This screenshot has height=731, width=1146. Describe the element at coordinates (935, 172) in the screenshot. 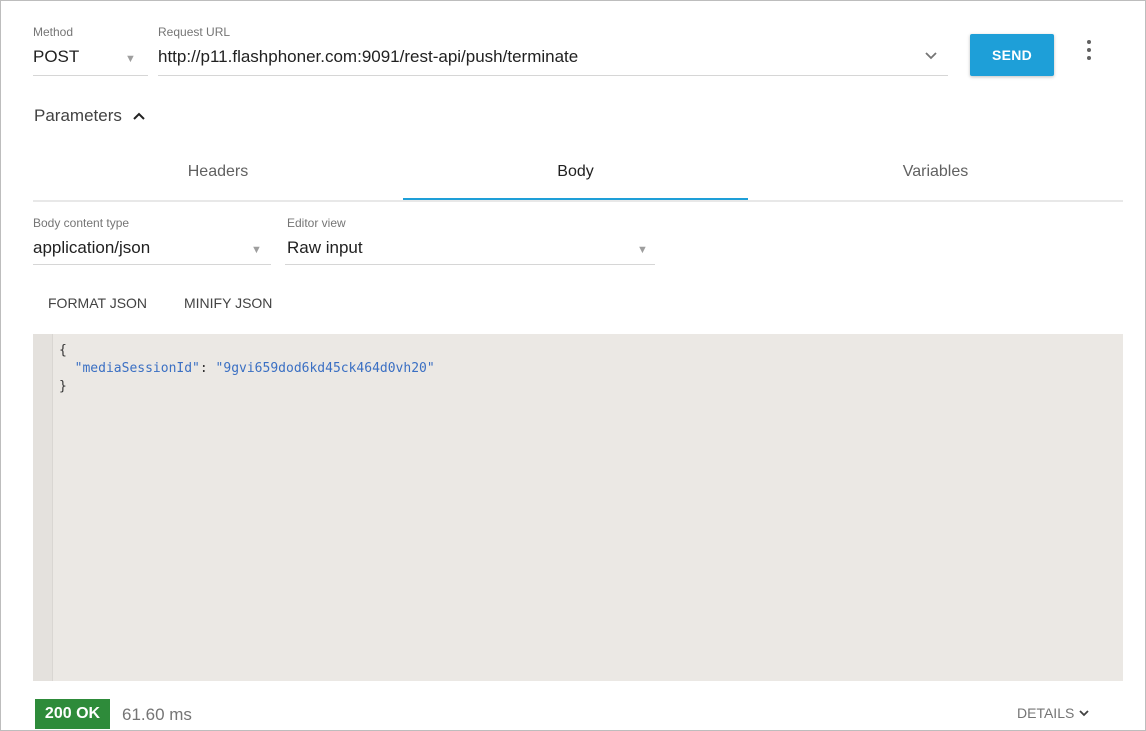

I see `tab-variables: Variables` at that location.